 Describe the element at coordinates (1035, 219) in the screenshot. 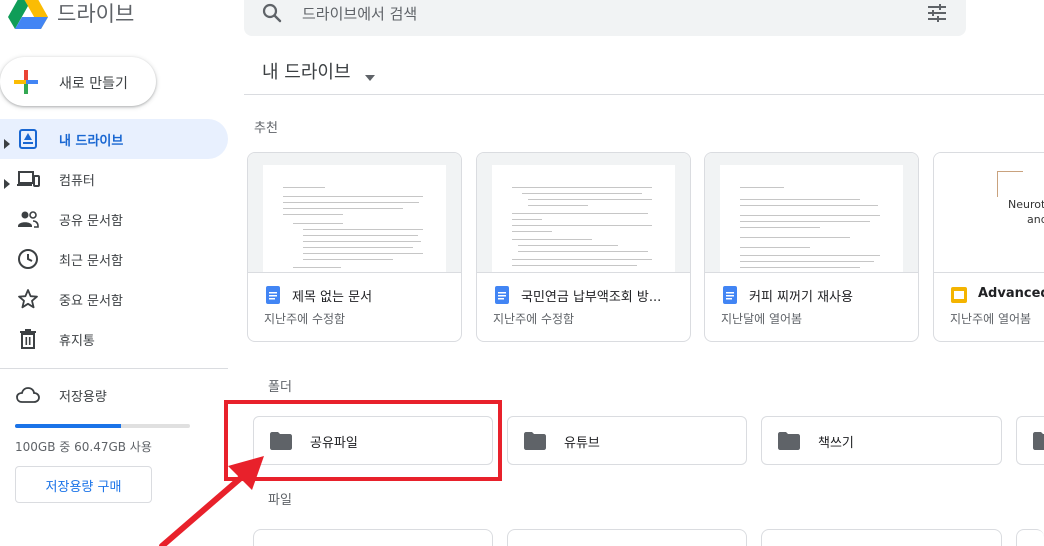

I see `slide-thumb-text: and Di` at that location.